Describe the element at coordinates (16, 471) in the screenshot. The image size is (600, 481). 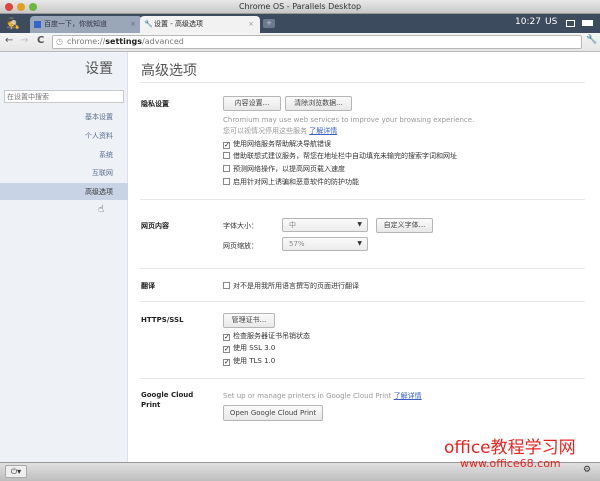
I see `power-menu-button: ⏻▾` at that location.